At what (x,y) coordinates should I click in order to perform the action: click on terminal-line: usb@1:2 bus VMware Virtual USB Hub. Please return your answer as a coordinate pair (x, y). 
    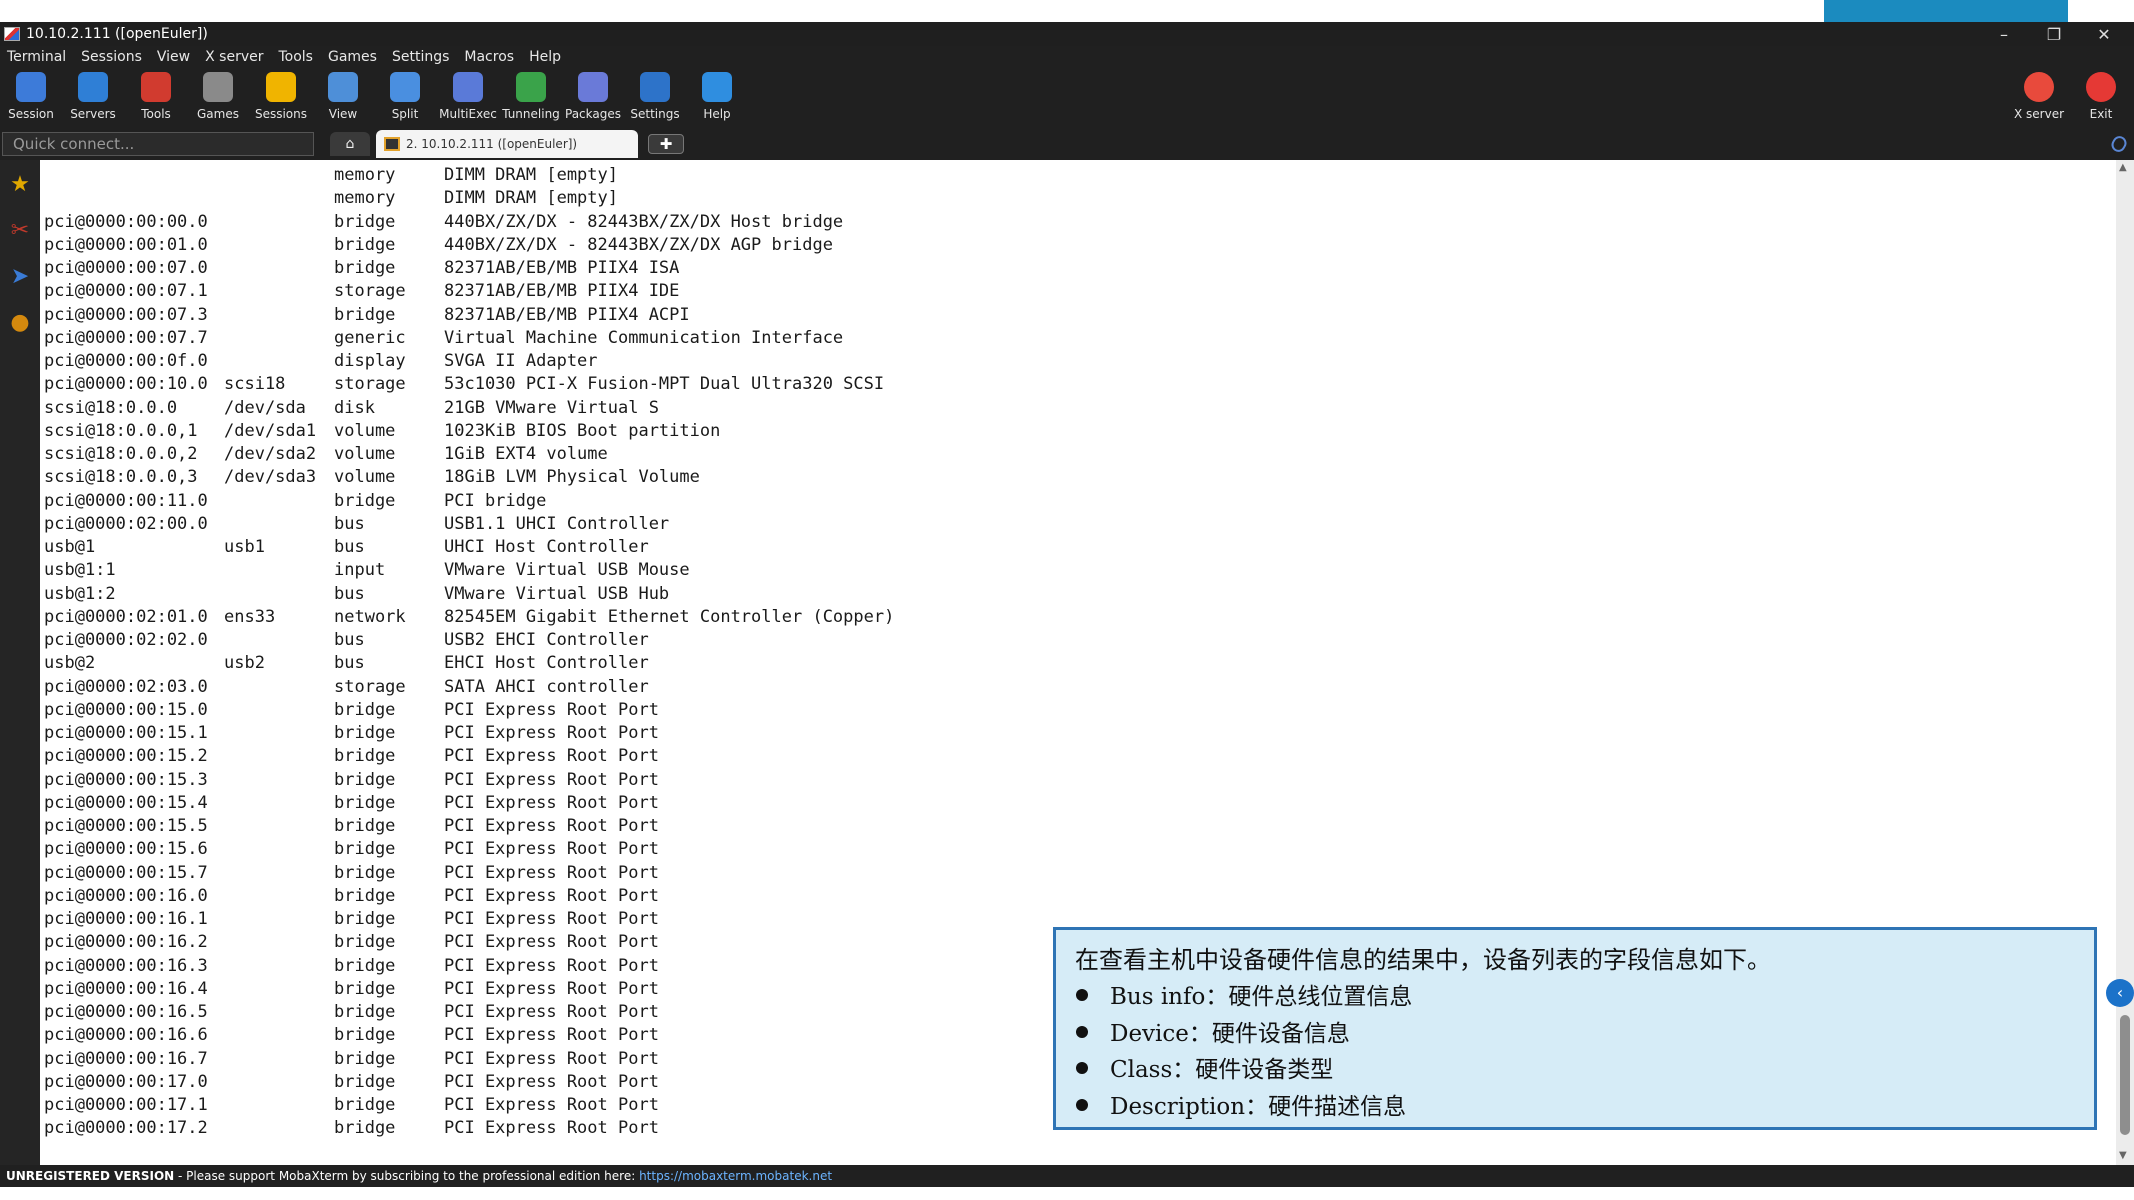
    Looking at the image, I should click on (544, 594).